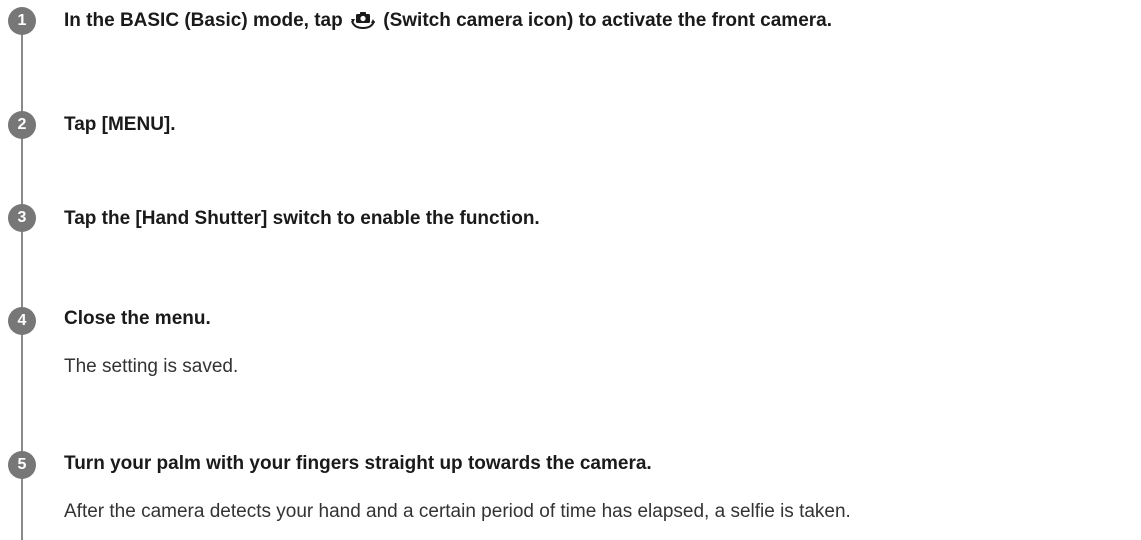 This screenshot has height=540, width=1141. Describe the element at coordinates (22, 21) in the screenshot. I see `step-number-badge: 1` at that location.